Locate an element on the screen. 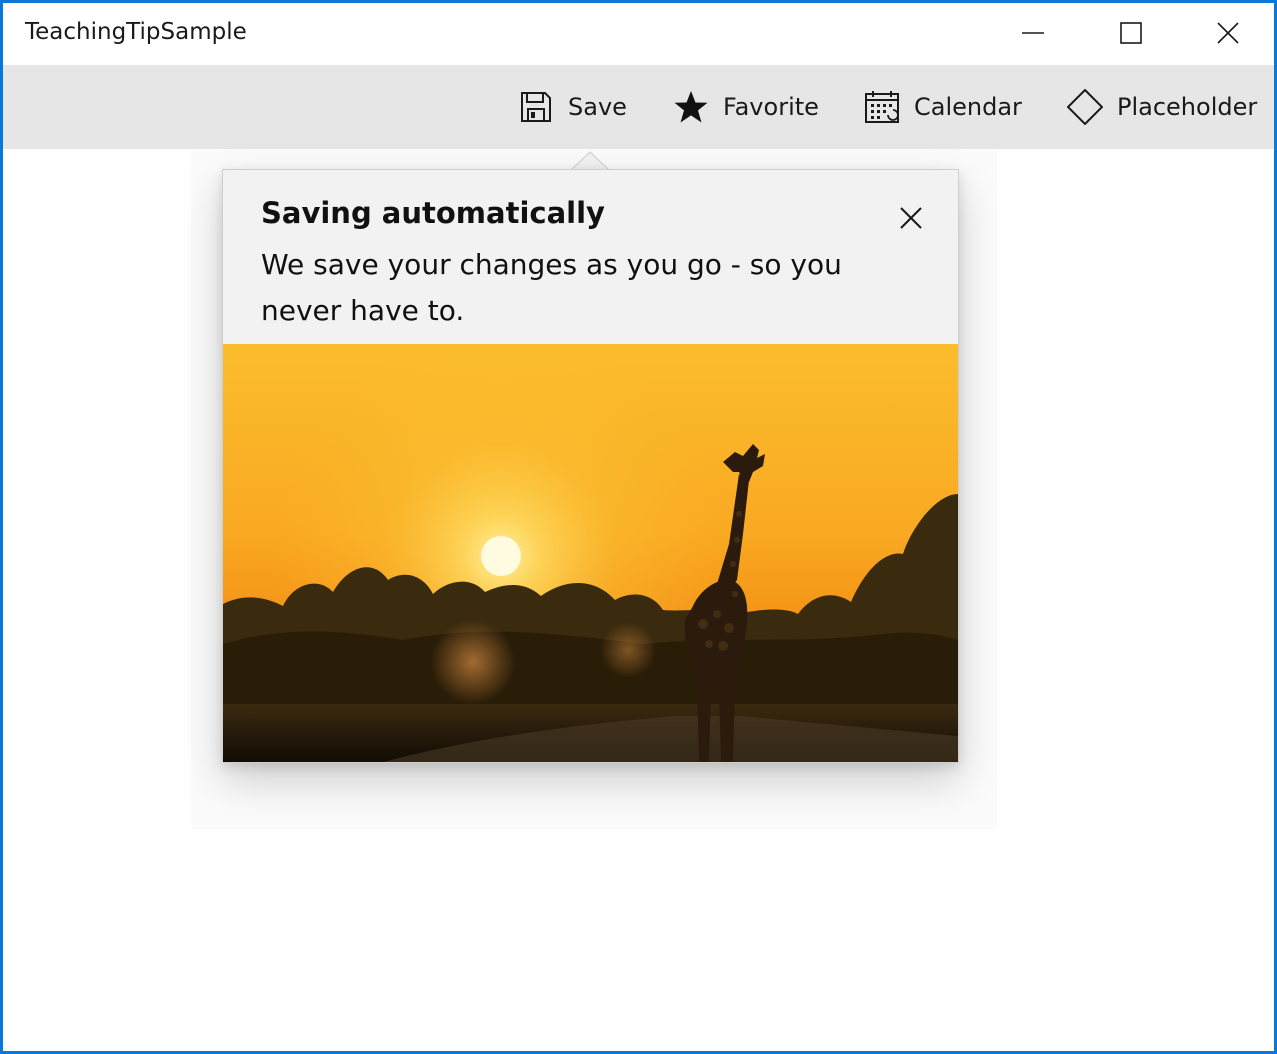  window-title: TeachingTipSample is located at coordinates (136, 32).